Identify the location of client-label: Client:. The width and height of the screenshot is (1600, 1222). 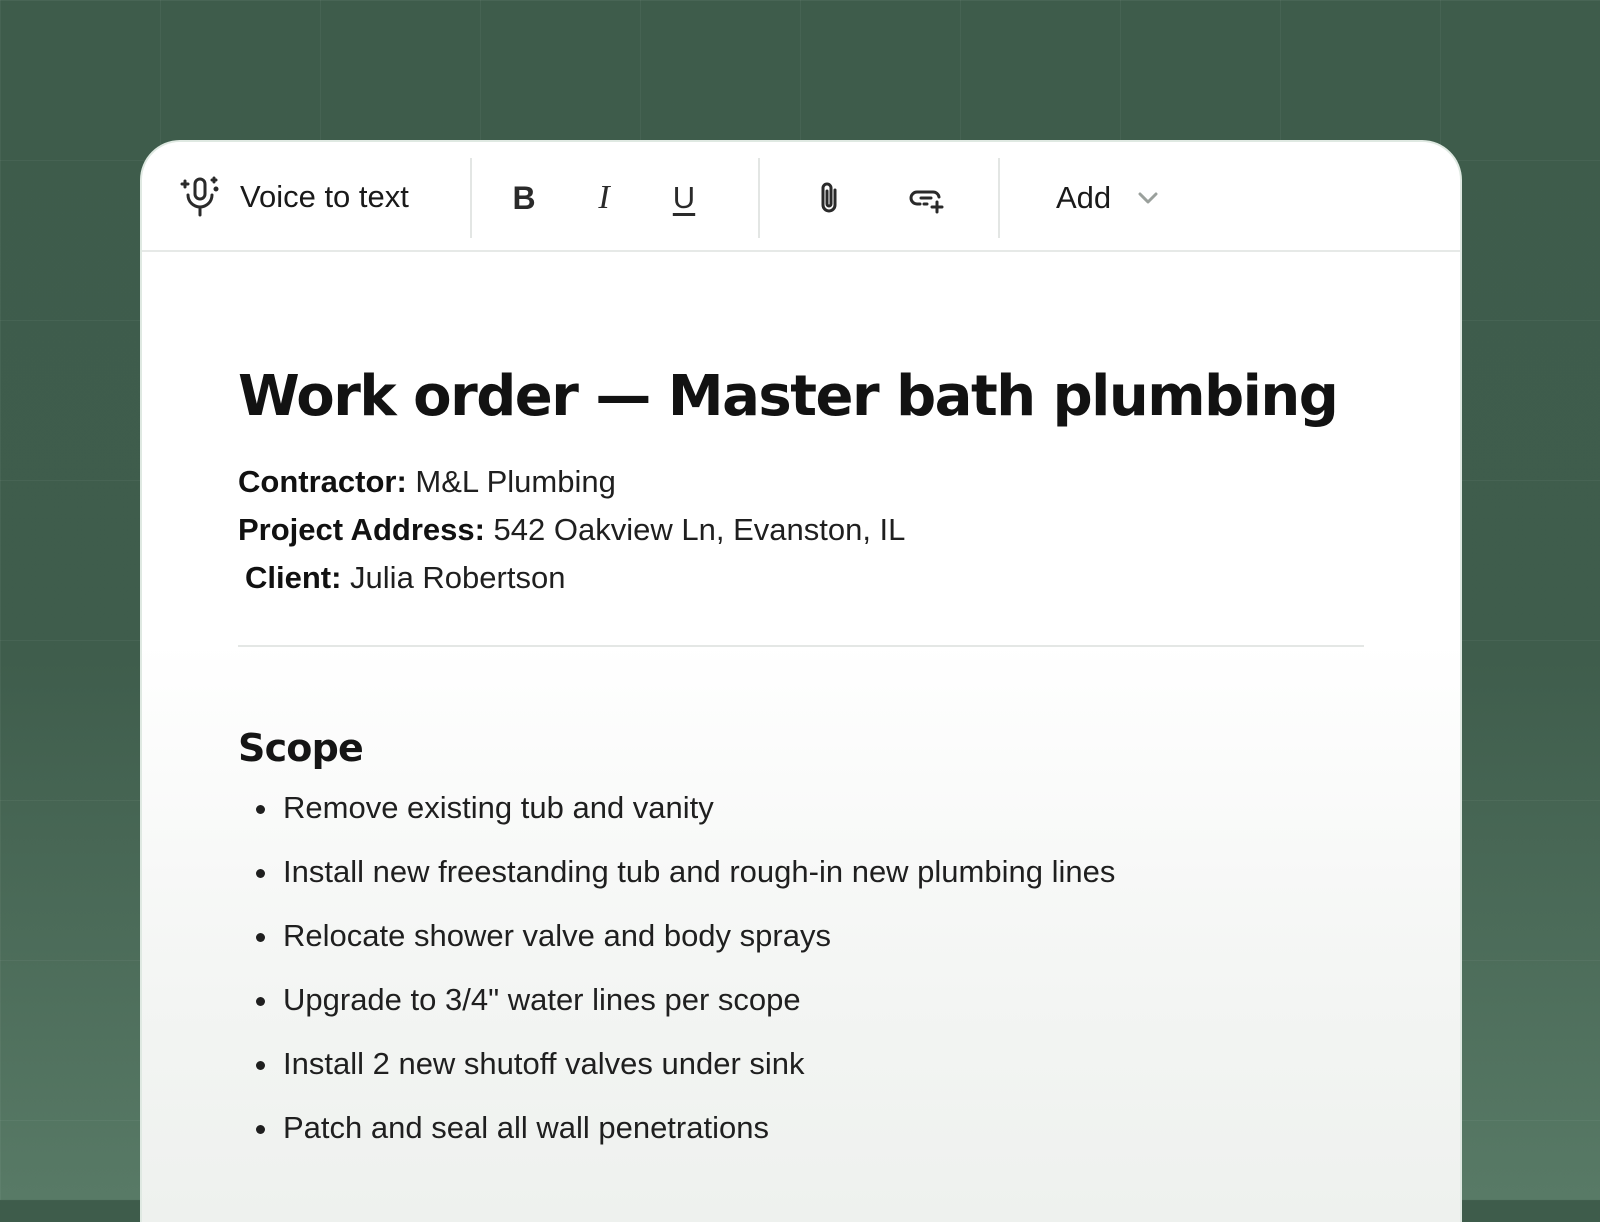
(293, 577).